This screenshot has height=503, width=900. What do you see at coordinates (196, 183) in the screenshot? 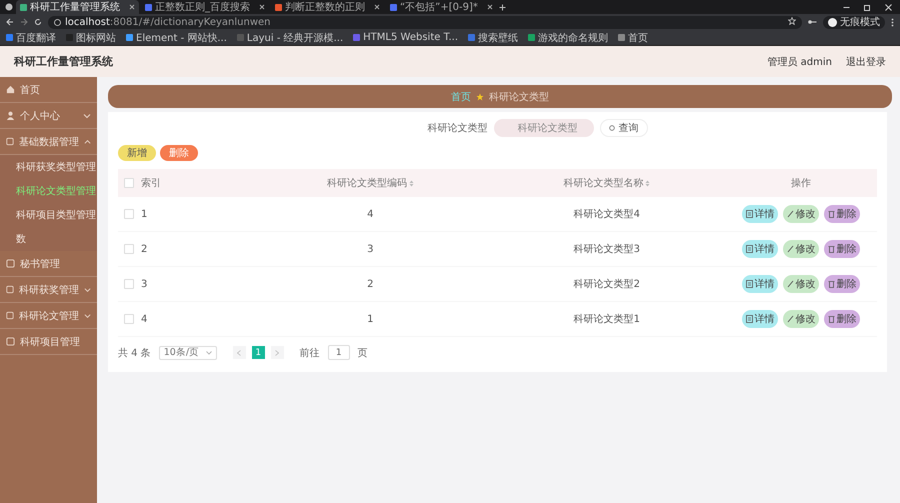
I see `column-header: 索引` at bounding box center [196, 183].